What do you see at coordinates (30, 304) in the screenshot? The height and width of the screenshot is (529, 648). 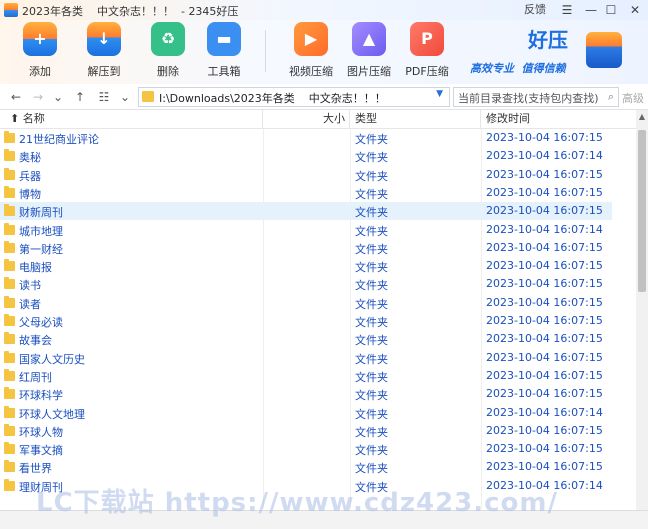 I see `row-name: 读者` at bounding box center [30, 304].